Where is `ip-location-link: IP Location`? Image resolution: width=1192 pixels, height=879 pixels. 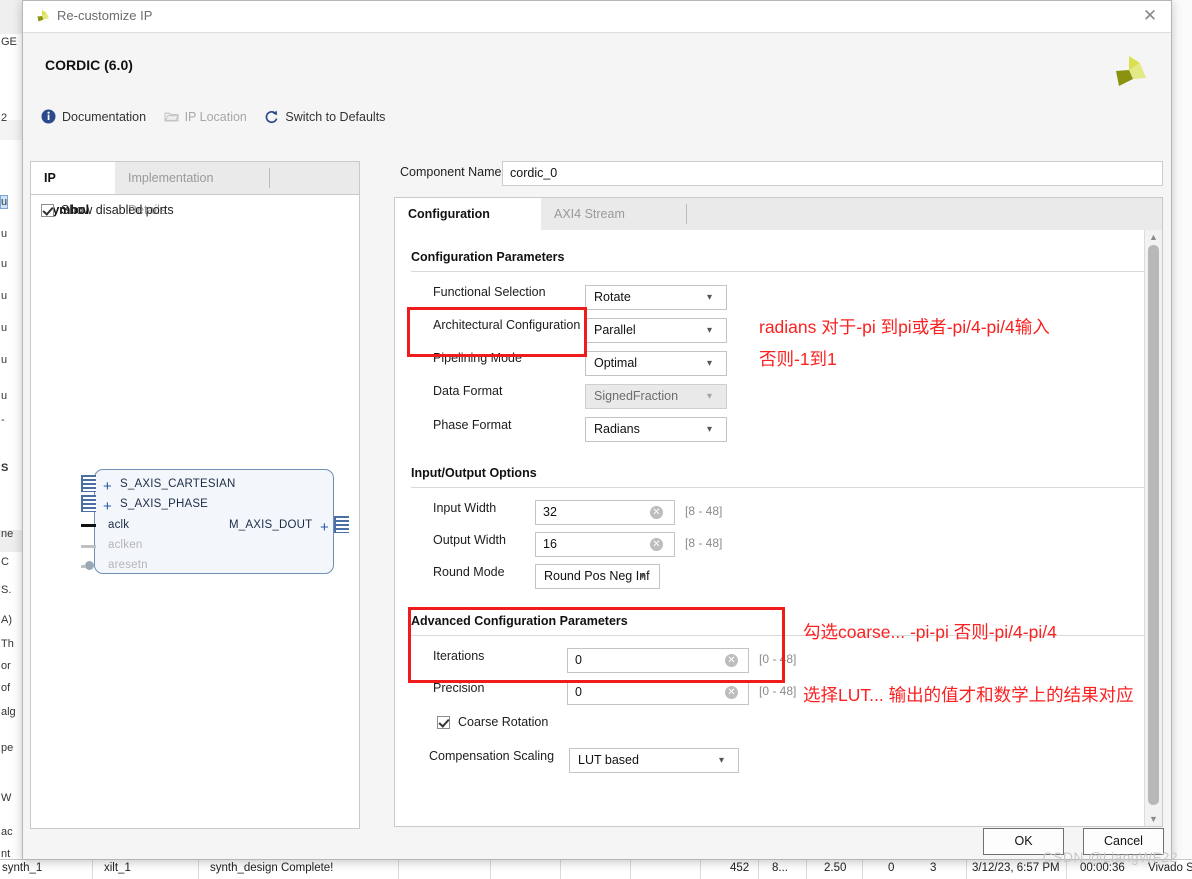 ip-location-link: IP Location is located at coordinates (205, 116).